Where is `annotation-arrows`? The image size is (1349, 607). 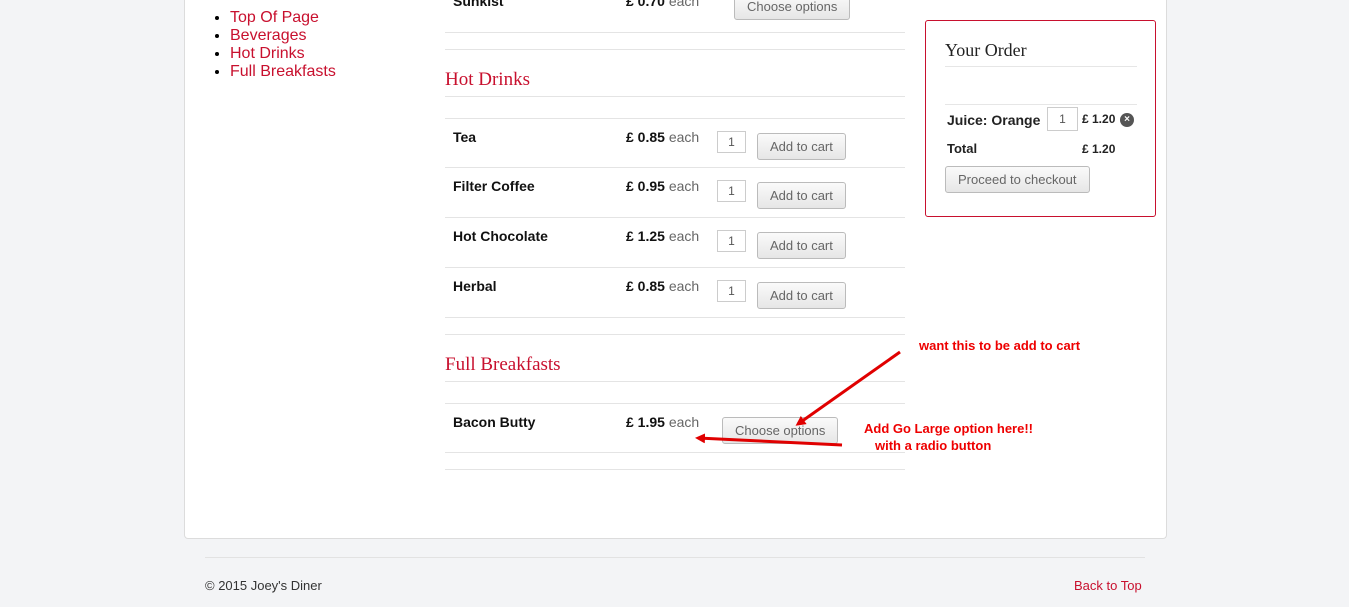
annotation-arrows is located at coordinates (798, 398).